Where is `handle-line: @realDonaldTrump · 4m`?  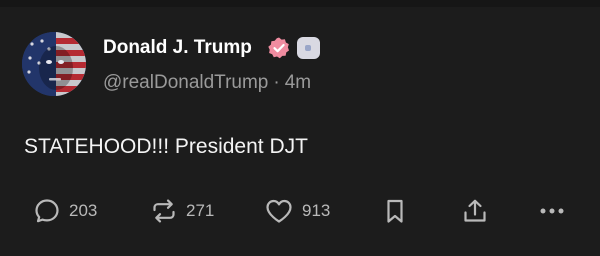 handle-line: @realDonaldTrump · 4m is located at coordinates (207, 83).